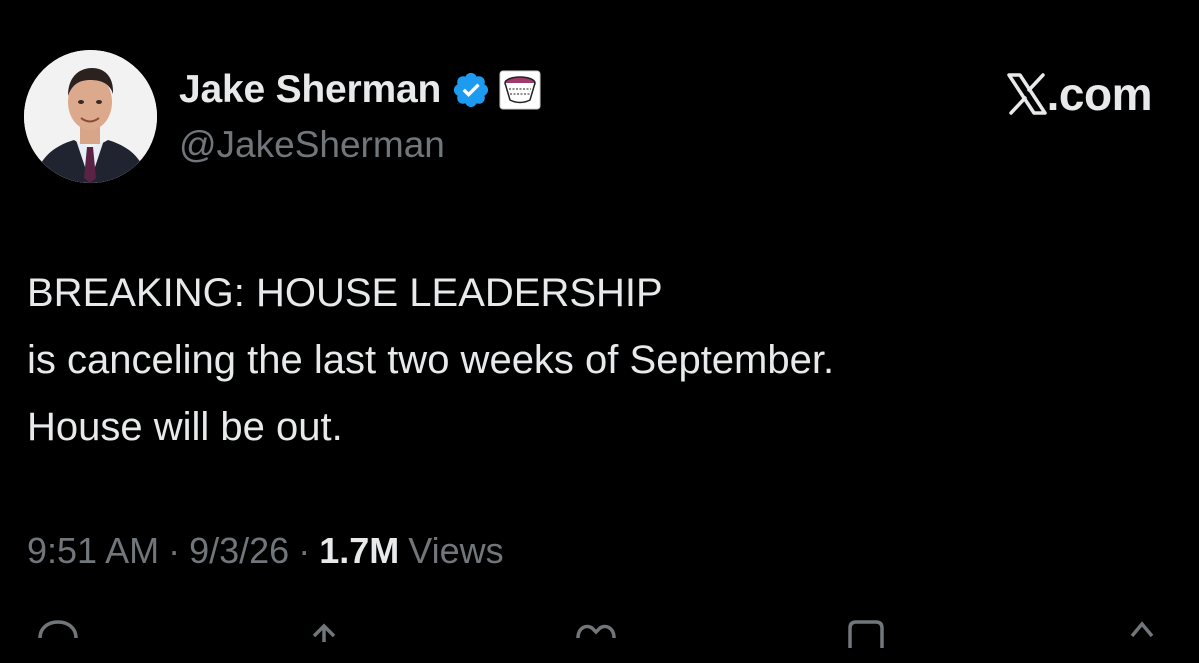 The image size is (1199, 663). Describe the element at coordinates (596, 638) in the screenshot. I see `heart-icon` at that location.